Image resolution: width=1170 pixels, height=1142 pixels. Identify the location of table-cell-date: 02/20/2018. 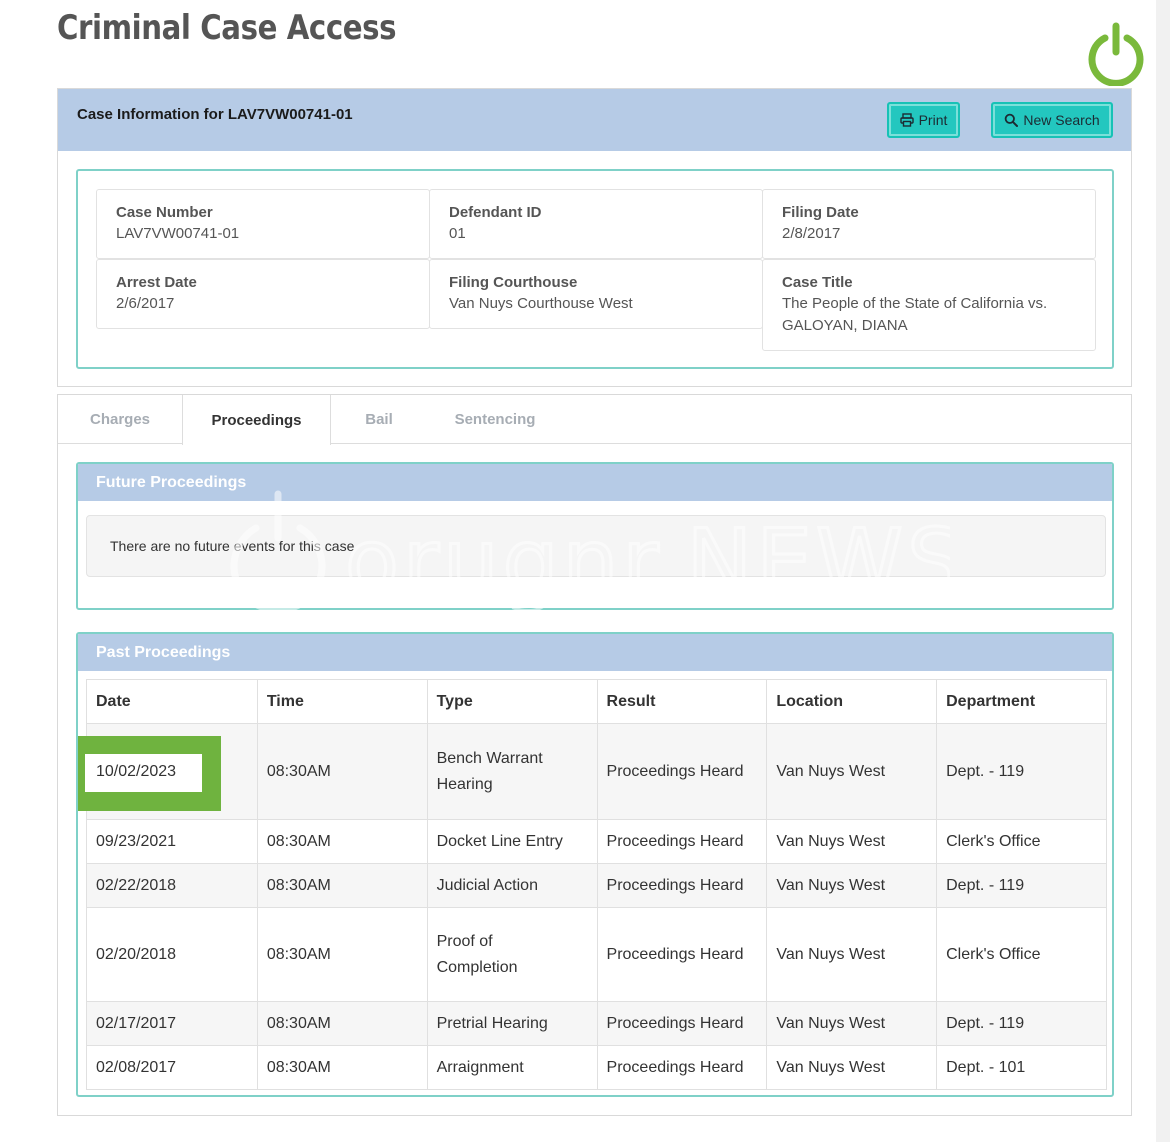
(172, 954).